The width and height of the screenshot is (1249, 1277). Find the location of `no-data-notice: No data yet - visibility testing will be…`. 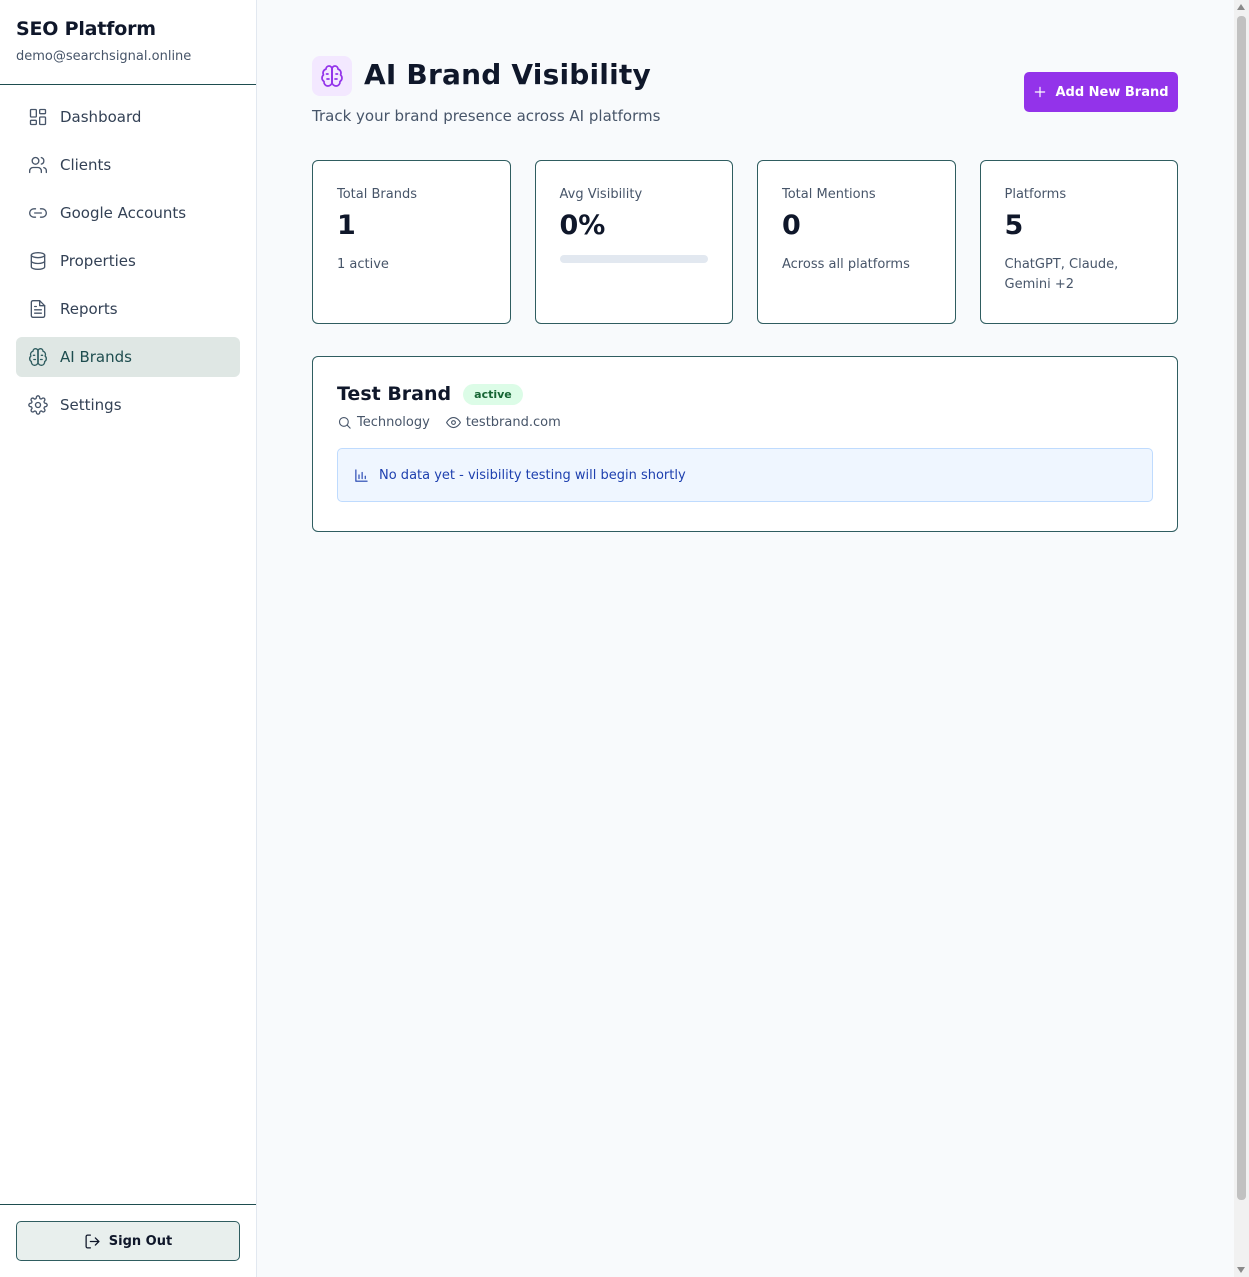

no-data-notice: No data yet - visibility testing will be… is located at coordinates (745, 475).